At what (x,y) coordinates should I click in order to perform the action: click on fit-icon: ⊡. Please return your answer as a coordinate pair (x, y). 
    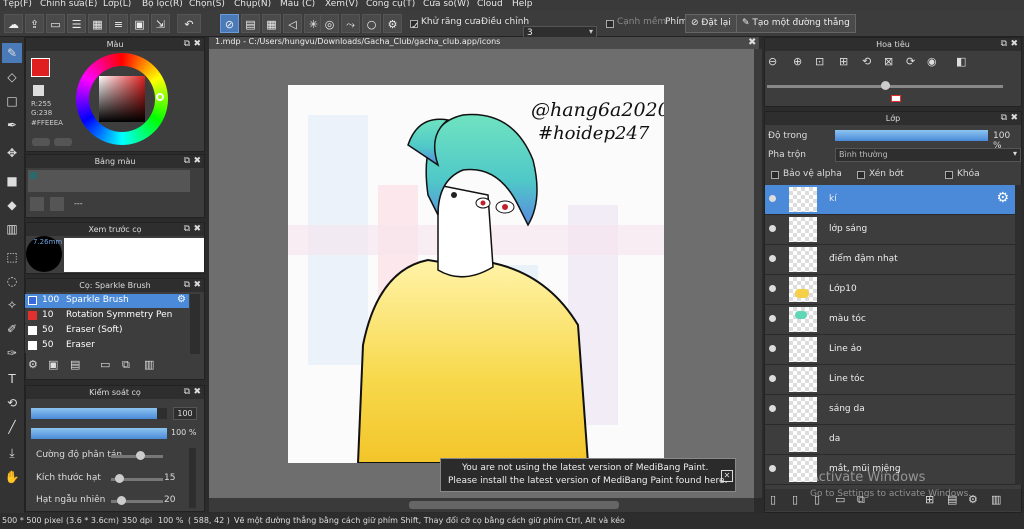
    Looking at the image, I should click on (819, 61).